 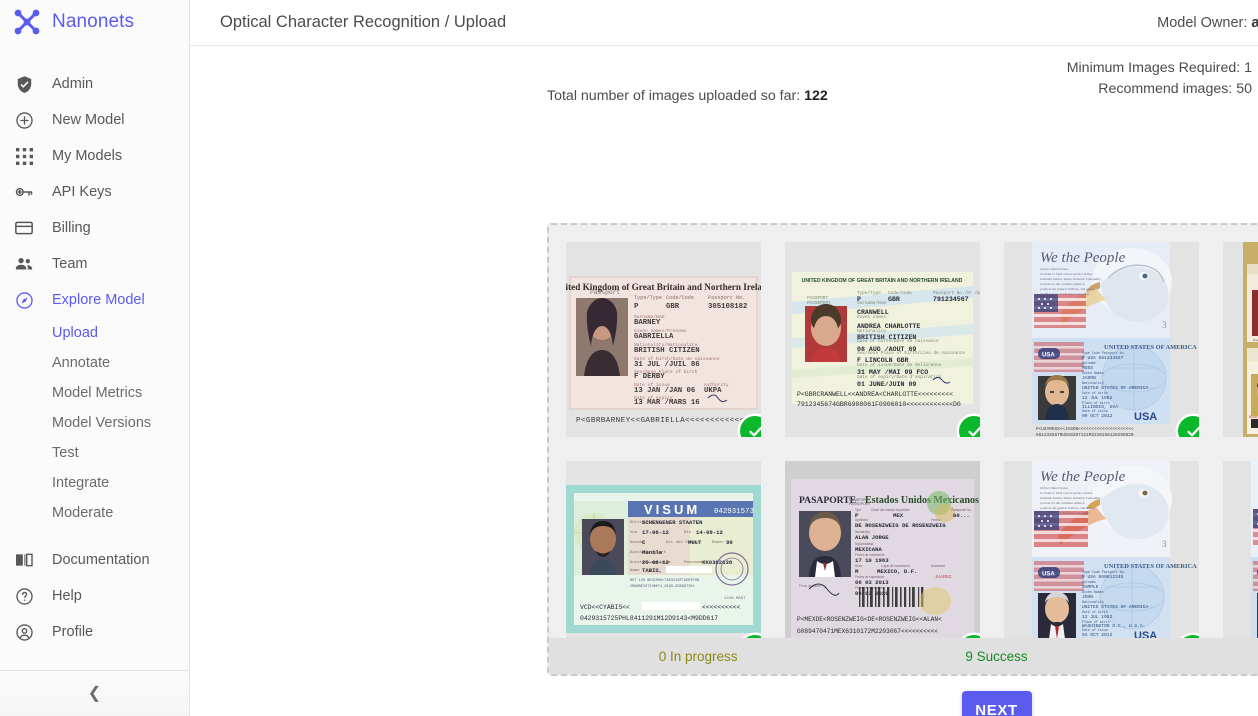 I want to click on svg-text: JASON, so click(x=1089, y=378).